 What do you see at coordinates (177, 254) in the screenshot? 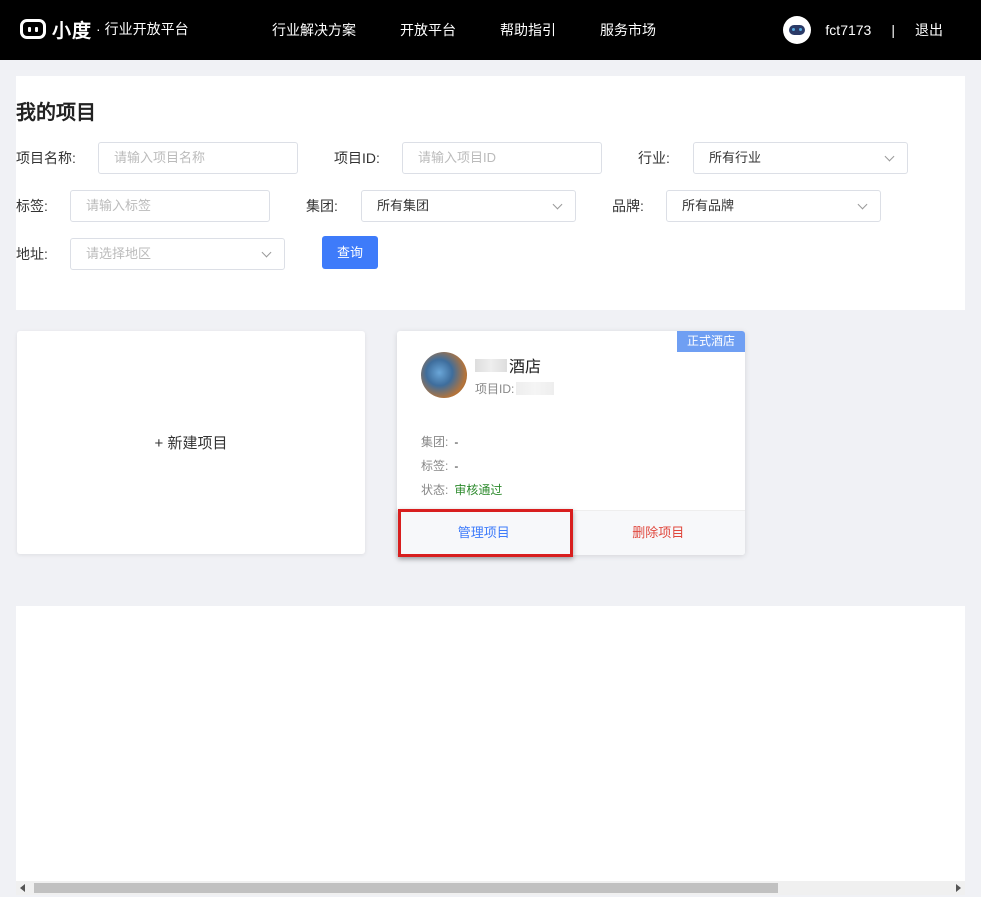
I see `address-select: 请选择地区` at bounding box center [177, 254].